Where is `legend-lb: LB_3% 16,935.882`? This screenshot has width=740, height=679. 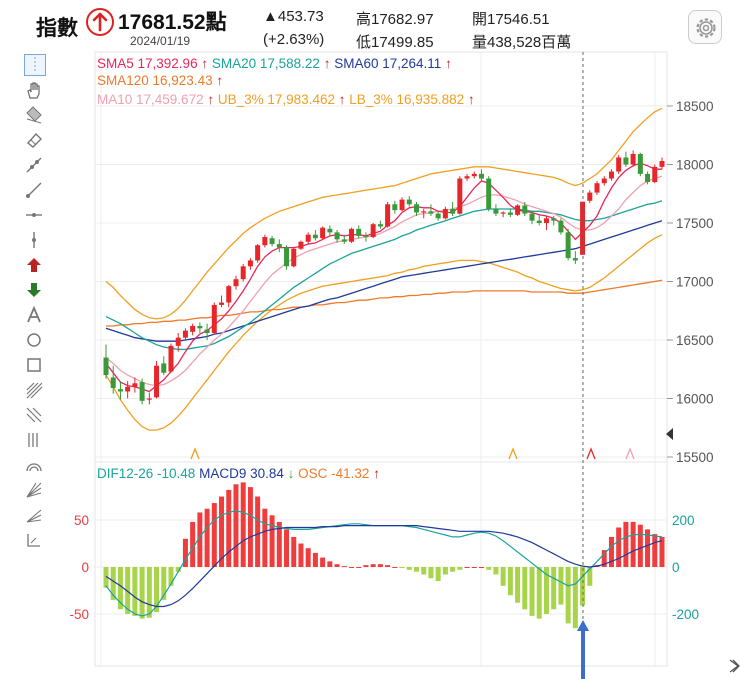
legend-lb: LB_3% 16,935.882 is located at coordinates (407, 99).